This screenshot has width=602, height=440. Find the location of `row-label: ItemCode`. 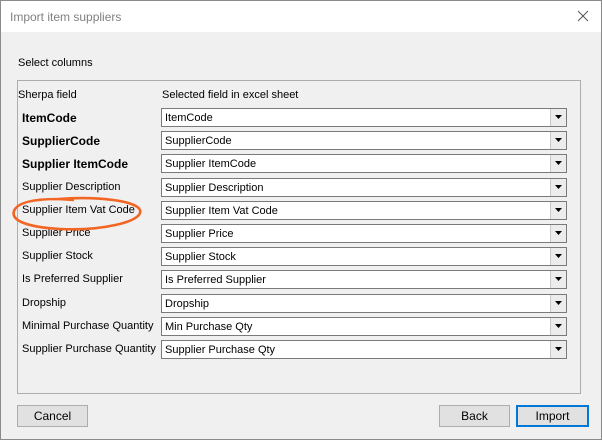

row-label: ItemCode is located at coordinates (49, 118).